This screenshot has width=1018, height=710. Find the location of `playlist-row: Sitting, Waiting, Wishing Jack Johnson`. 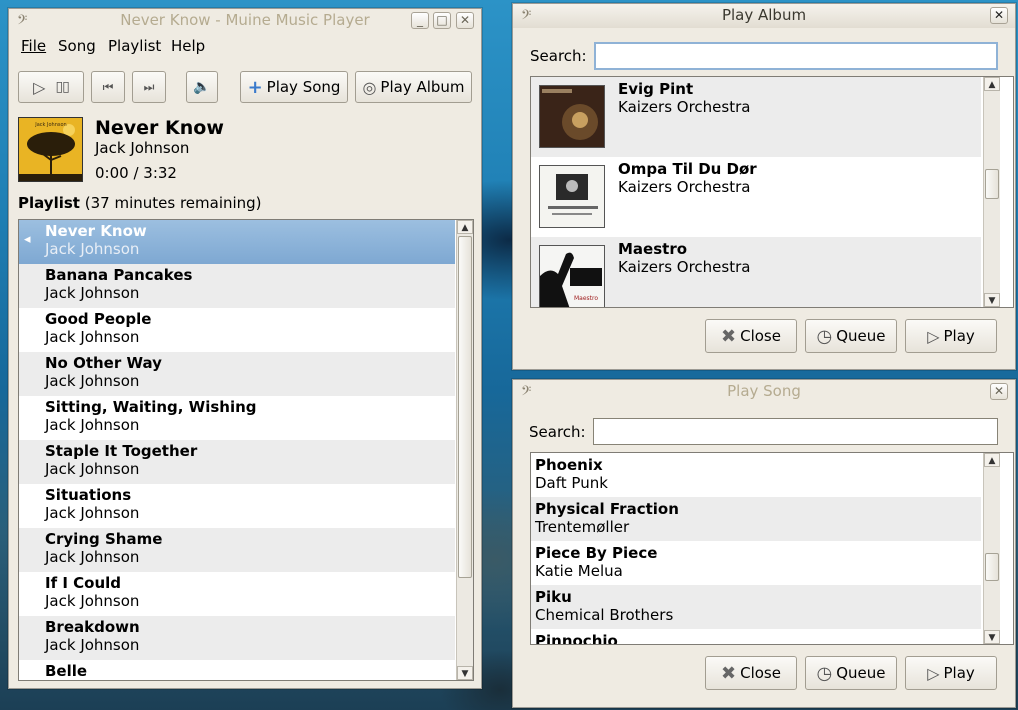

playlist-row: Sitting, Waiting, Wishing Jack Johnson is located at coordinates (237, 418).